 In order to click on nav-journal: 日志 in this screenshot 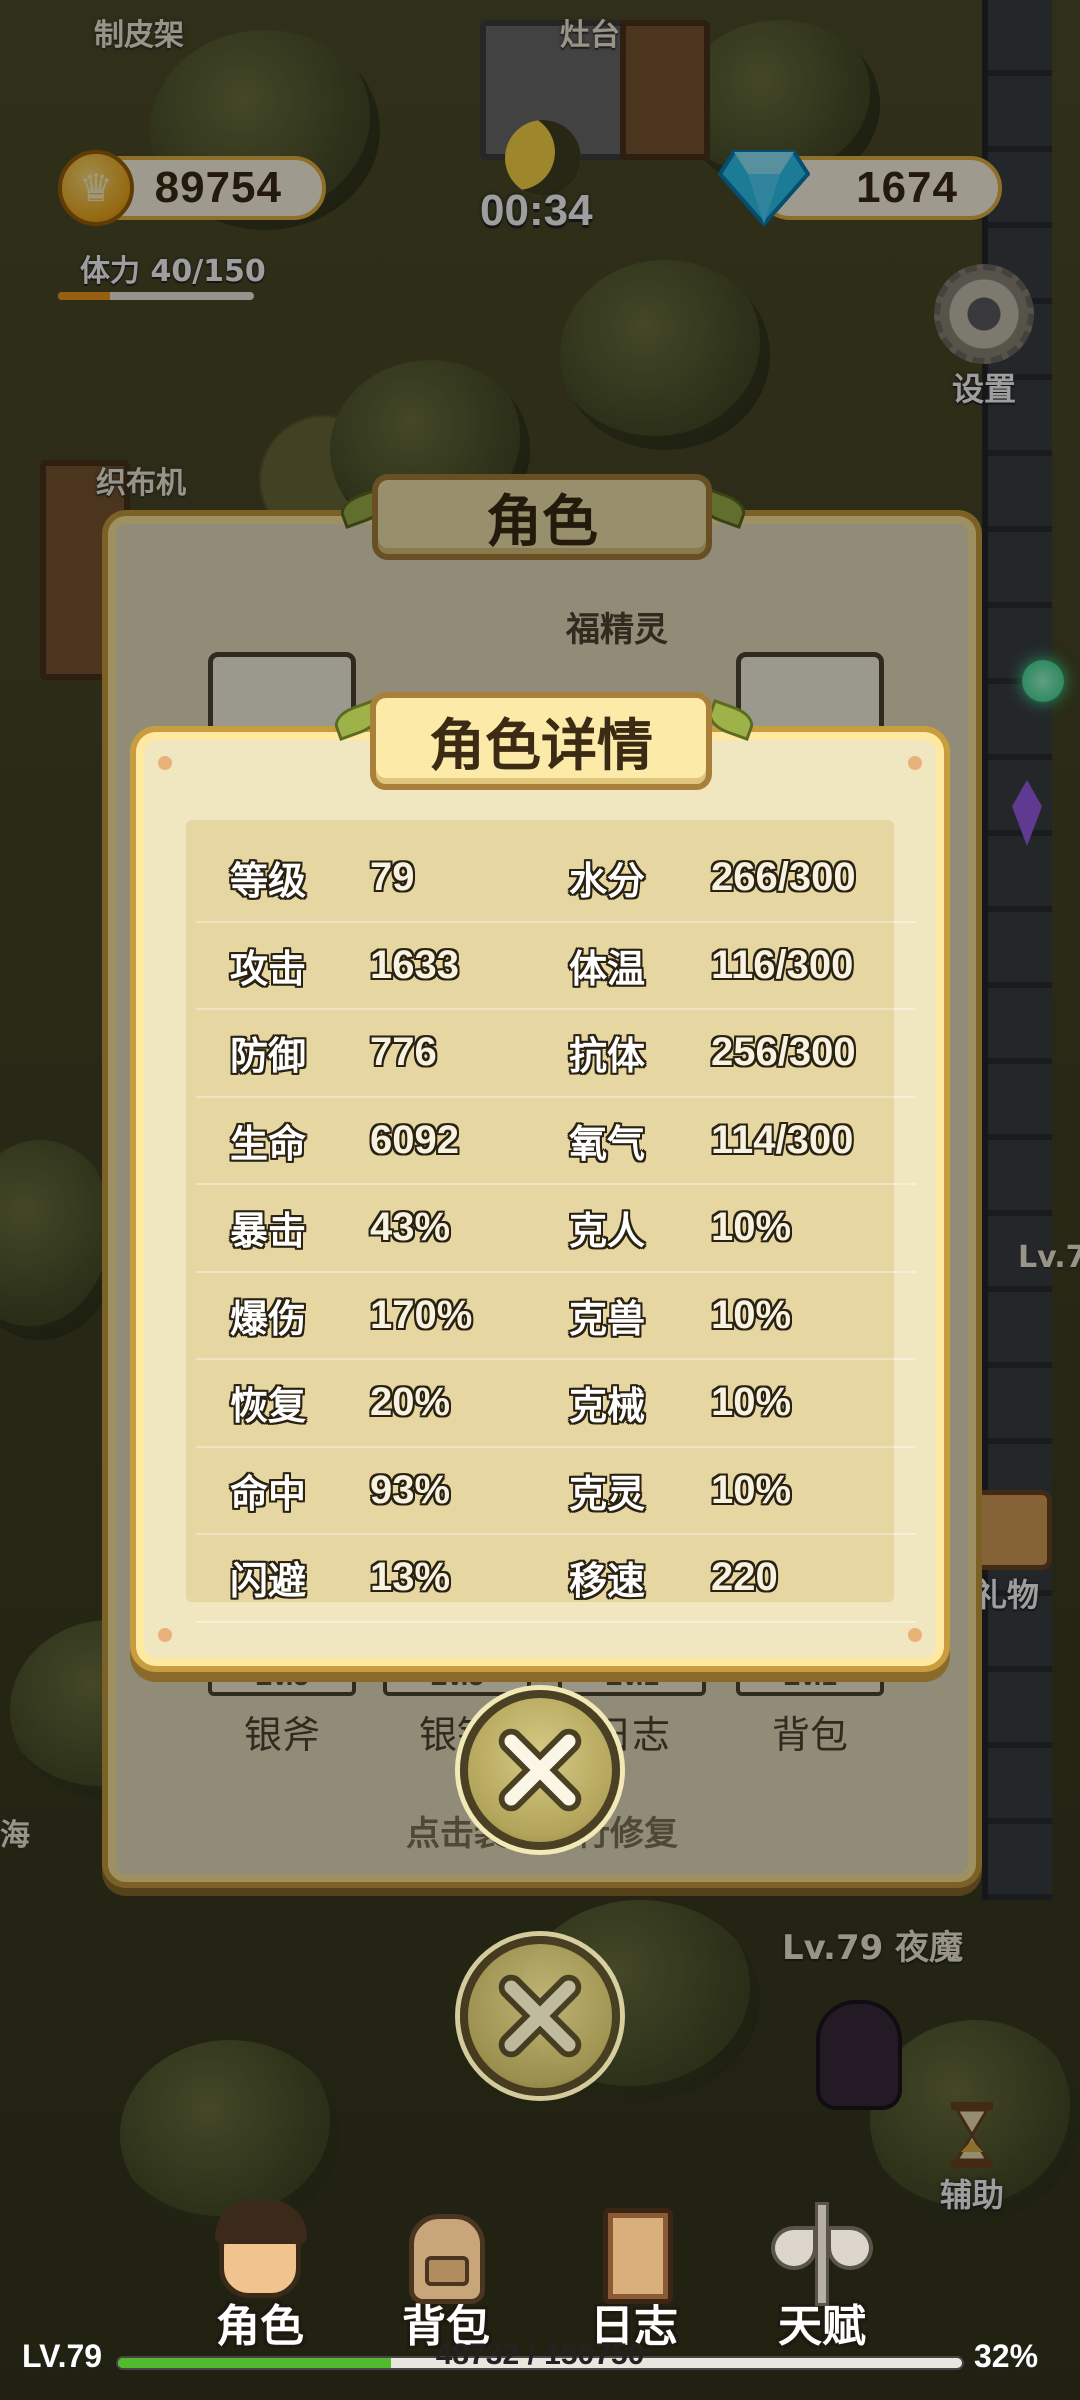, I will do `click(634, 2277)`.